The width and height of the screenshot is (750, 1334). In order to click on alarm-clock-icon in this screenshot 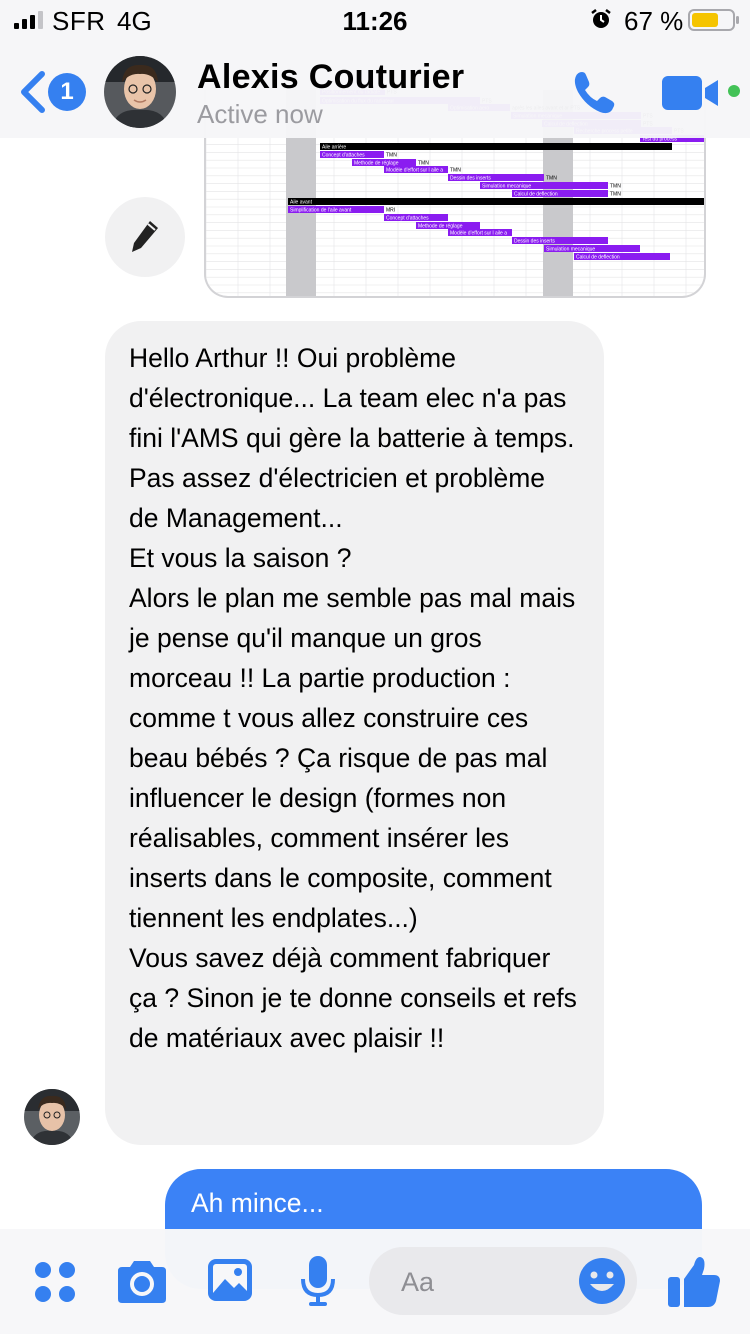, I will do `click(601, 18)`.